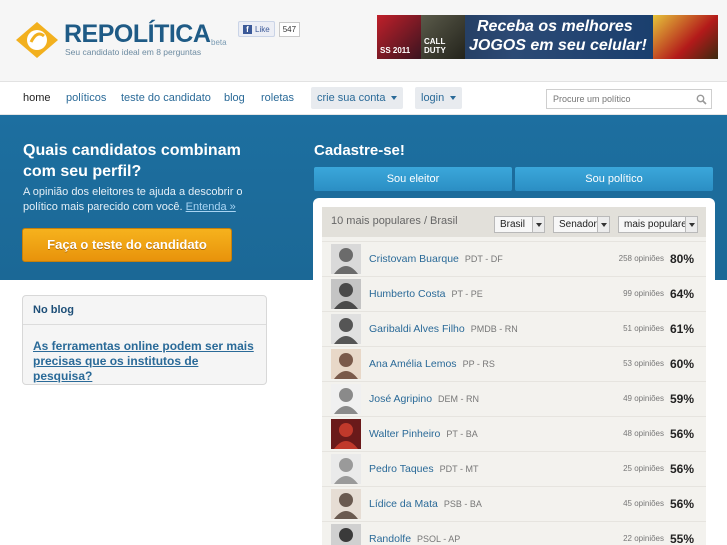  I want to click on politician-name: José Agripino DEM - RN, so click(424, 399).